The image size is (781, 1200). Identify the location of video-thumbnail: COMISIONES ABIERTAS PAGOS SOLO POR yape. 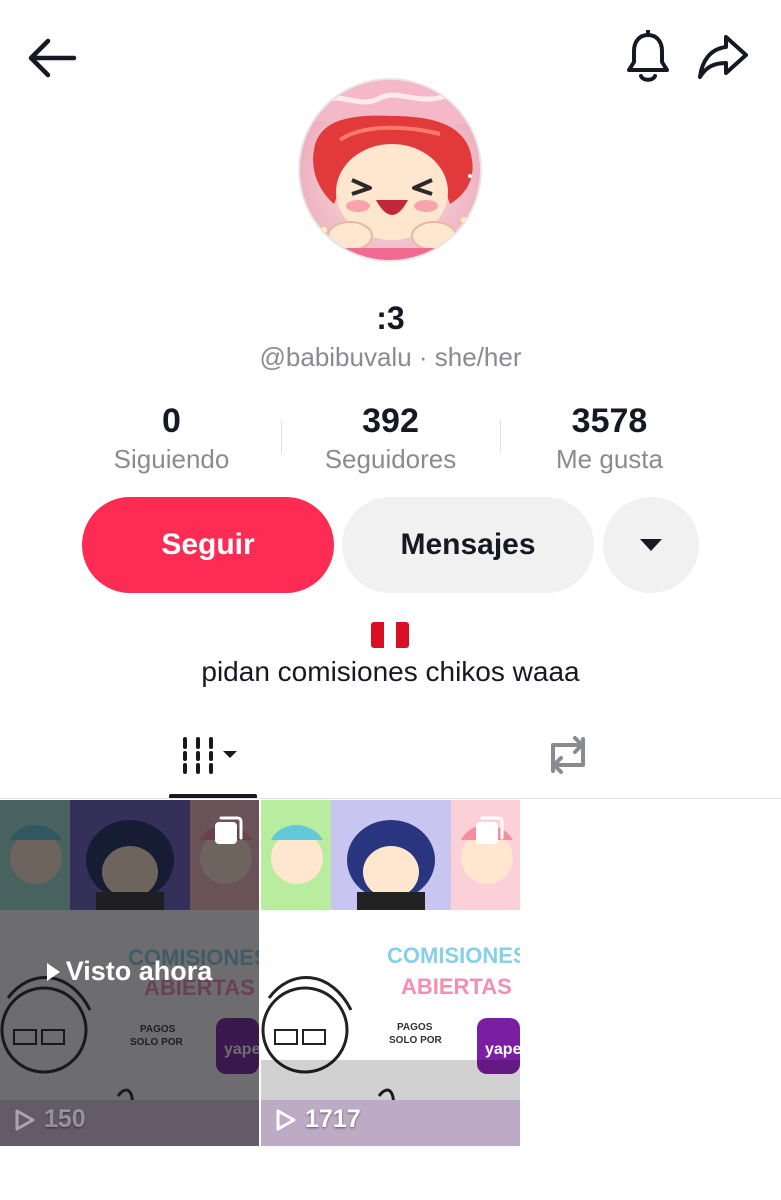
(390, 973).